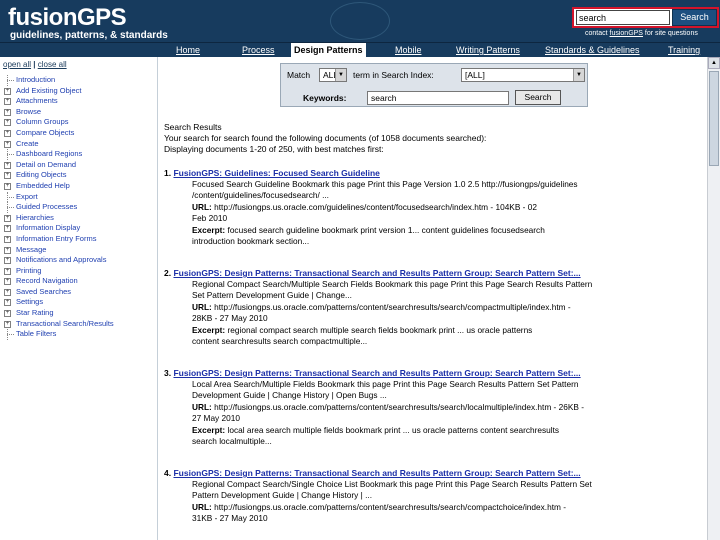 The image size is (720, 540). I want to click on chevron-down-icon: ▼, so click(340, 75).